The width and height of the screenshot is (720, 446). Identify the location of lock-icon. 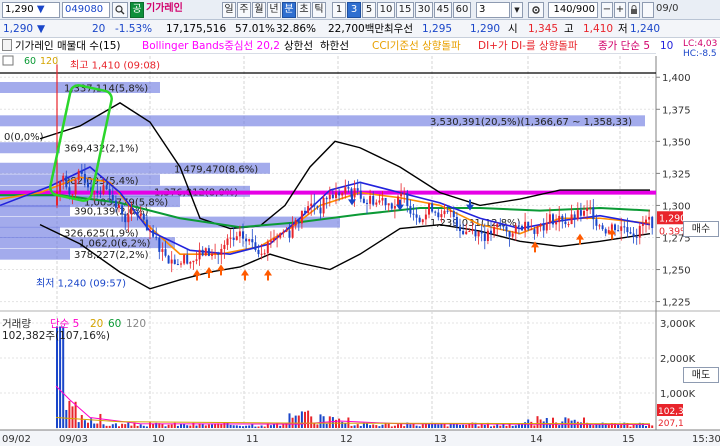
(634, 10).